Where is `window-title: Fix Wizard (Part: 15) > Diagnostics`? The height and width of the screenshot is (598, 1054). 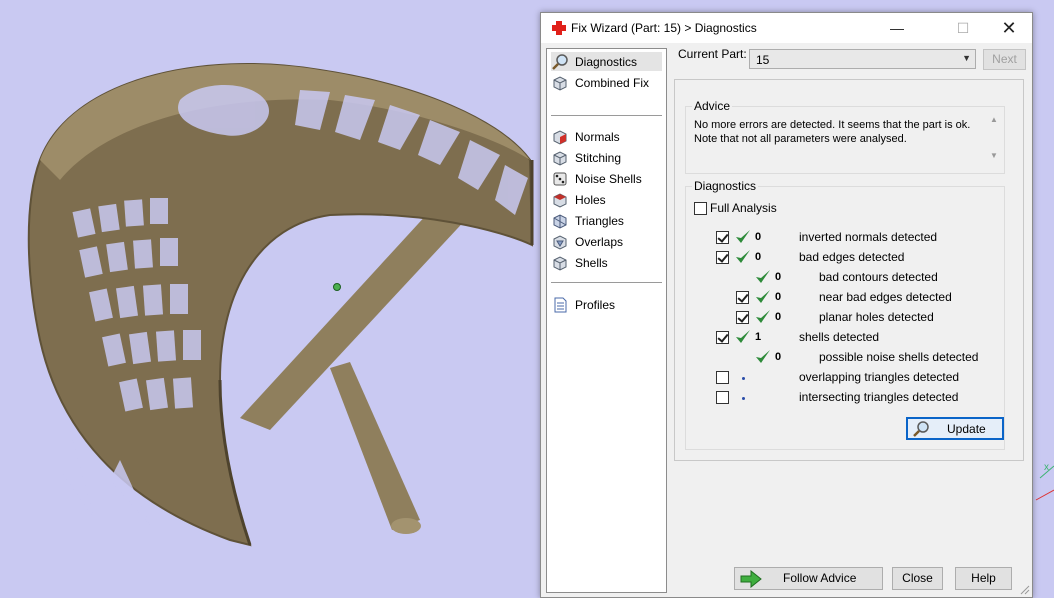 window-title: Fix Wizard (Part: 15) > Diagnostics is located at coordinates (664, 28).